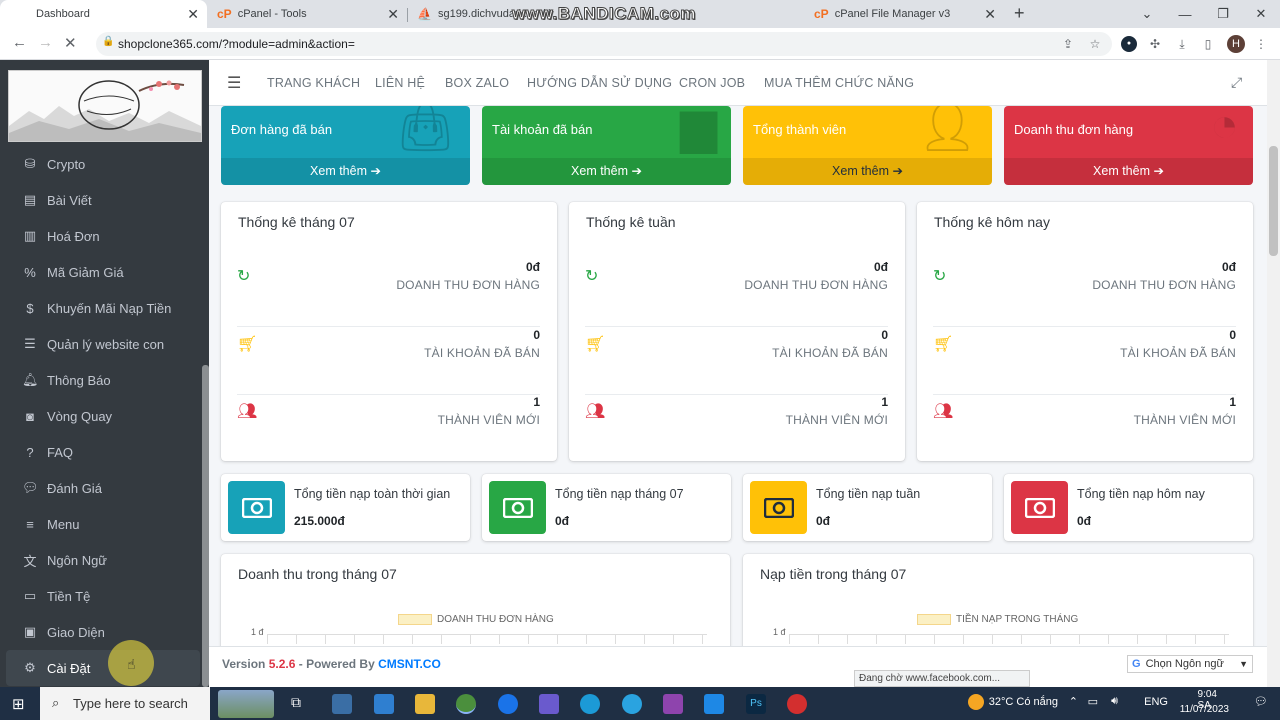 This screenshot has width=1280, height=720. I want to click on nav-user-guide: HƯỚNG DẪN SỬ DỤNG, so click(599, 83).